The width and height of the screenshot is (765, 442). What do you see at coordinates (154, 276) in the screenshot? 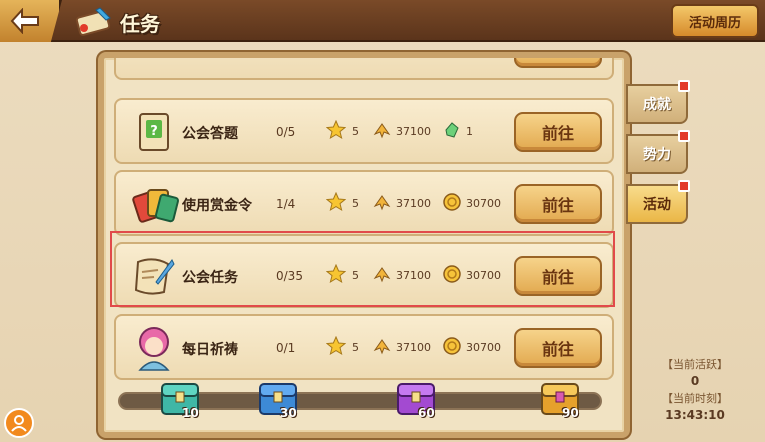
I see `scroll-quill-icon` at bounding box center [154, 276].